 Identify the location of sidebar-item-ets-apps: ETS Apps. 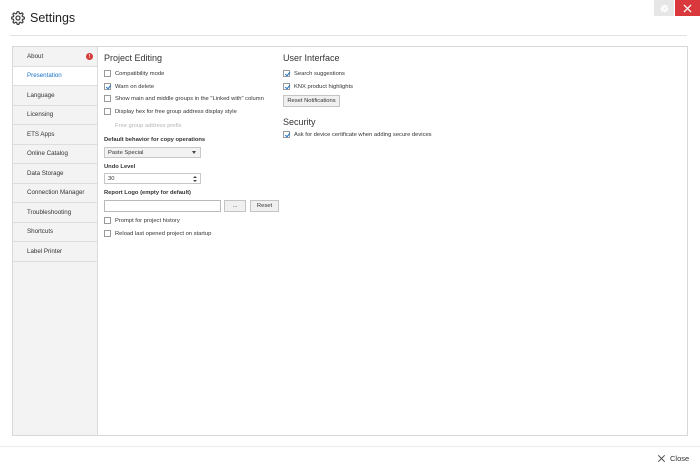
(55, 135).